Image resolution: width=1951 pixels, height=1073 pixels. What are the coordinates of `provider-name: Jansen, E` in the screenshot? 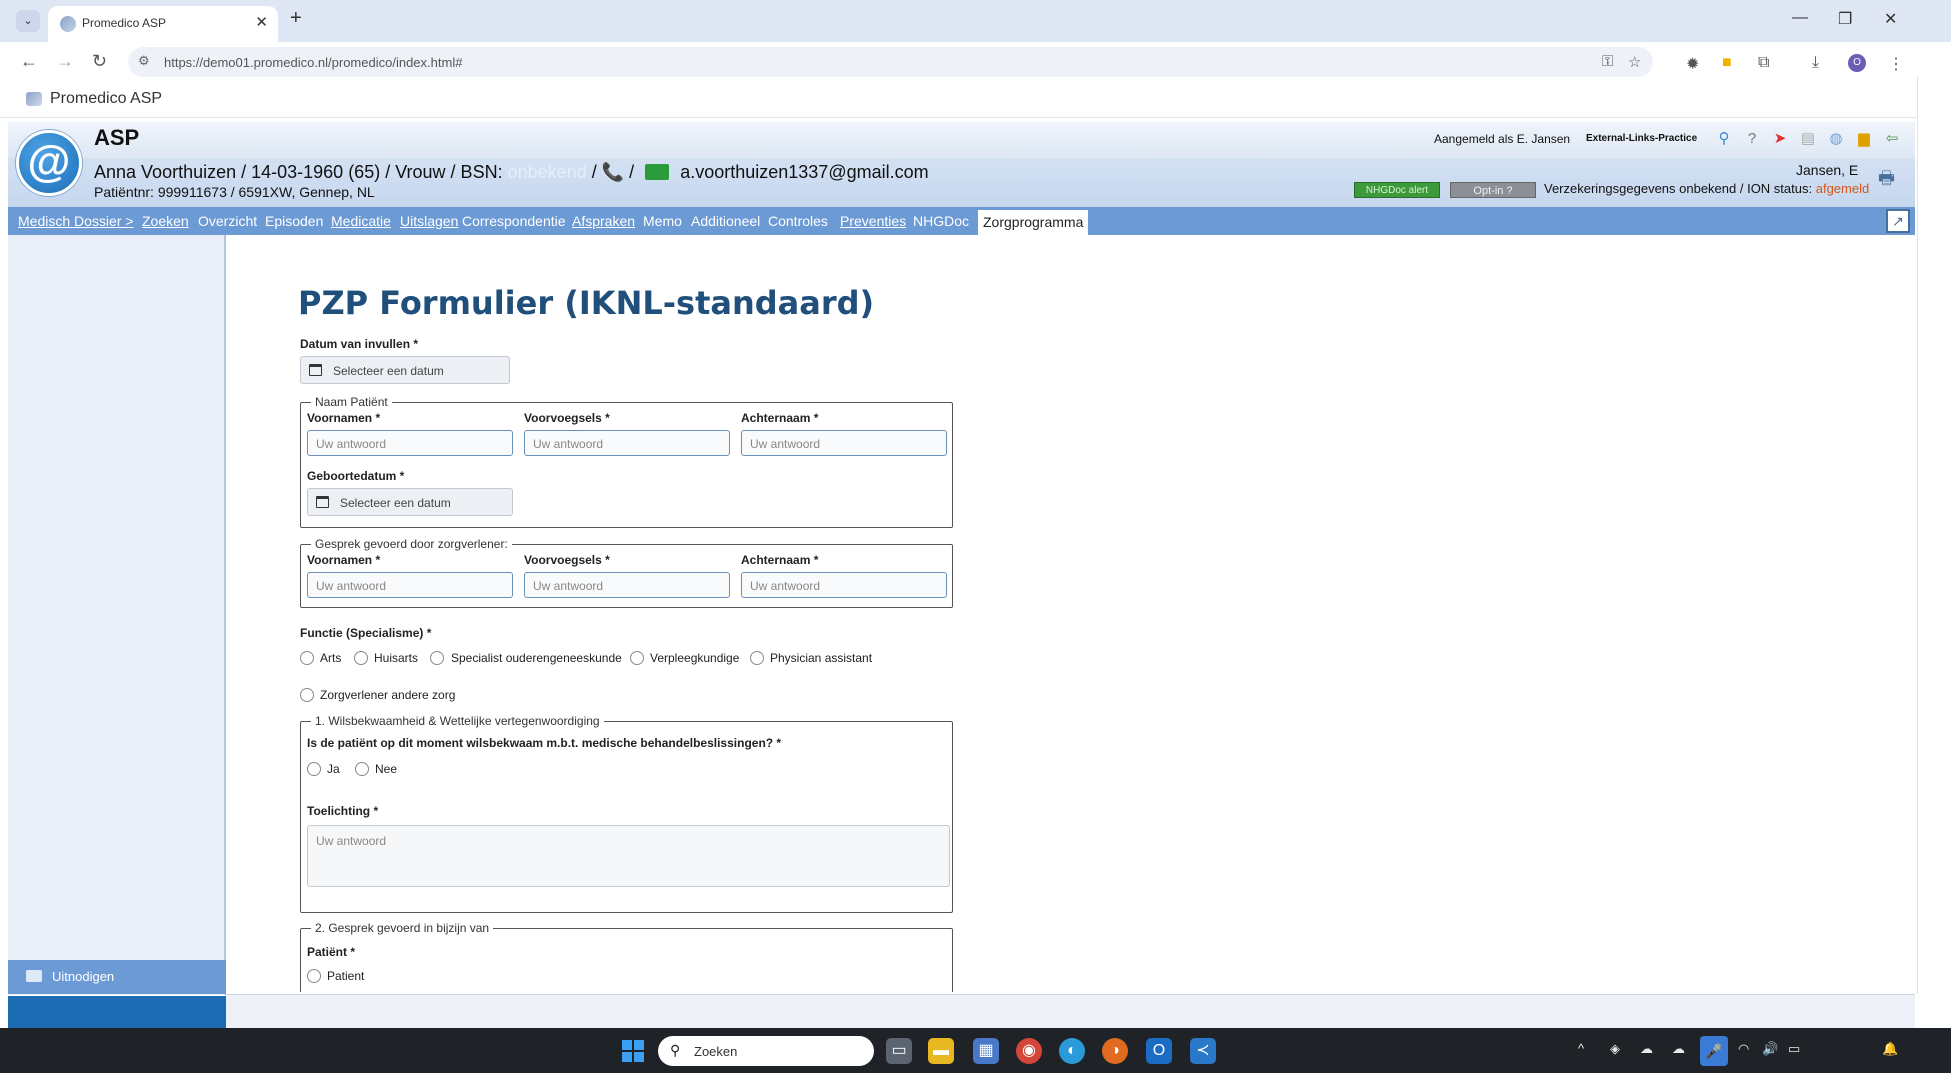 It's located at (1827, 170).